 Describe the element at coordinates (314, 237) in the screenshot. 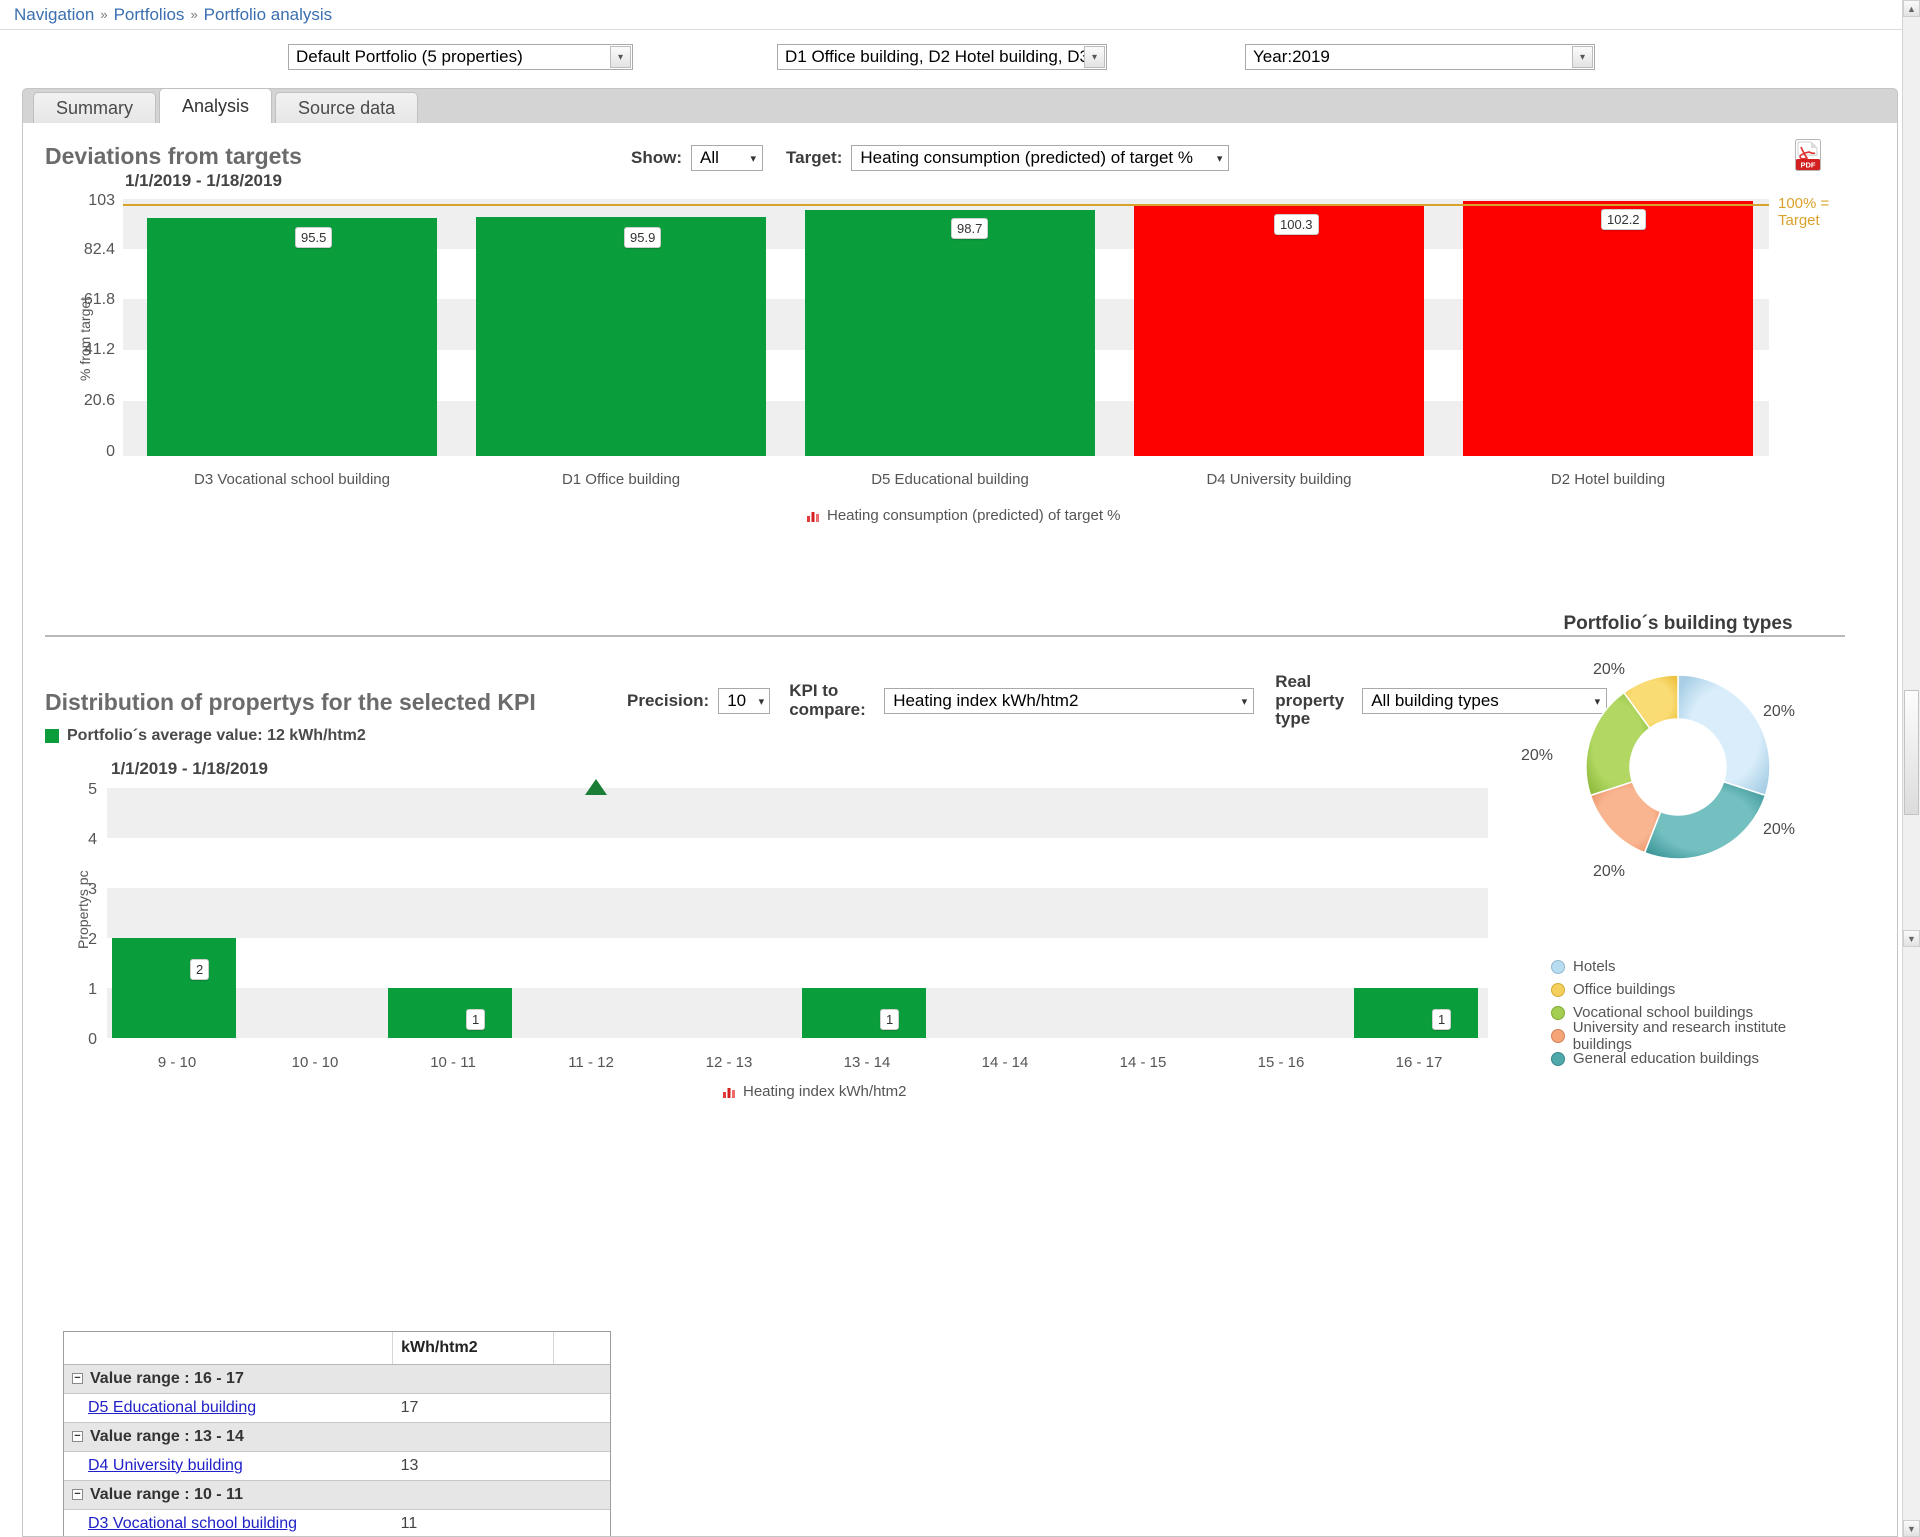

I see `bar-value-label: 95.5` at that location.